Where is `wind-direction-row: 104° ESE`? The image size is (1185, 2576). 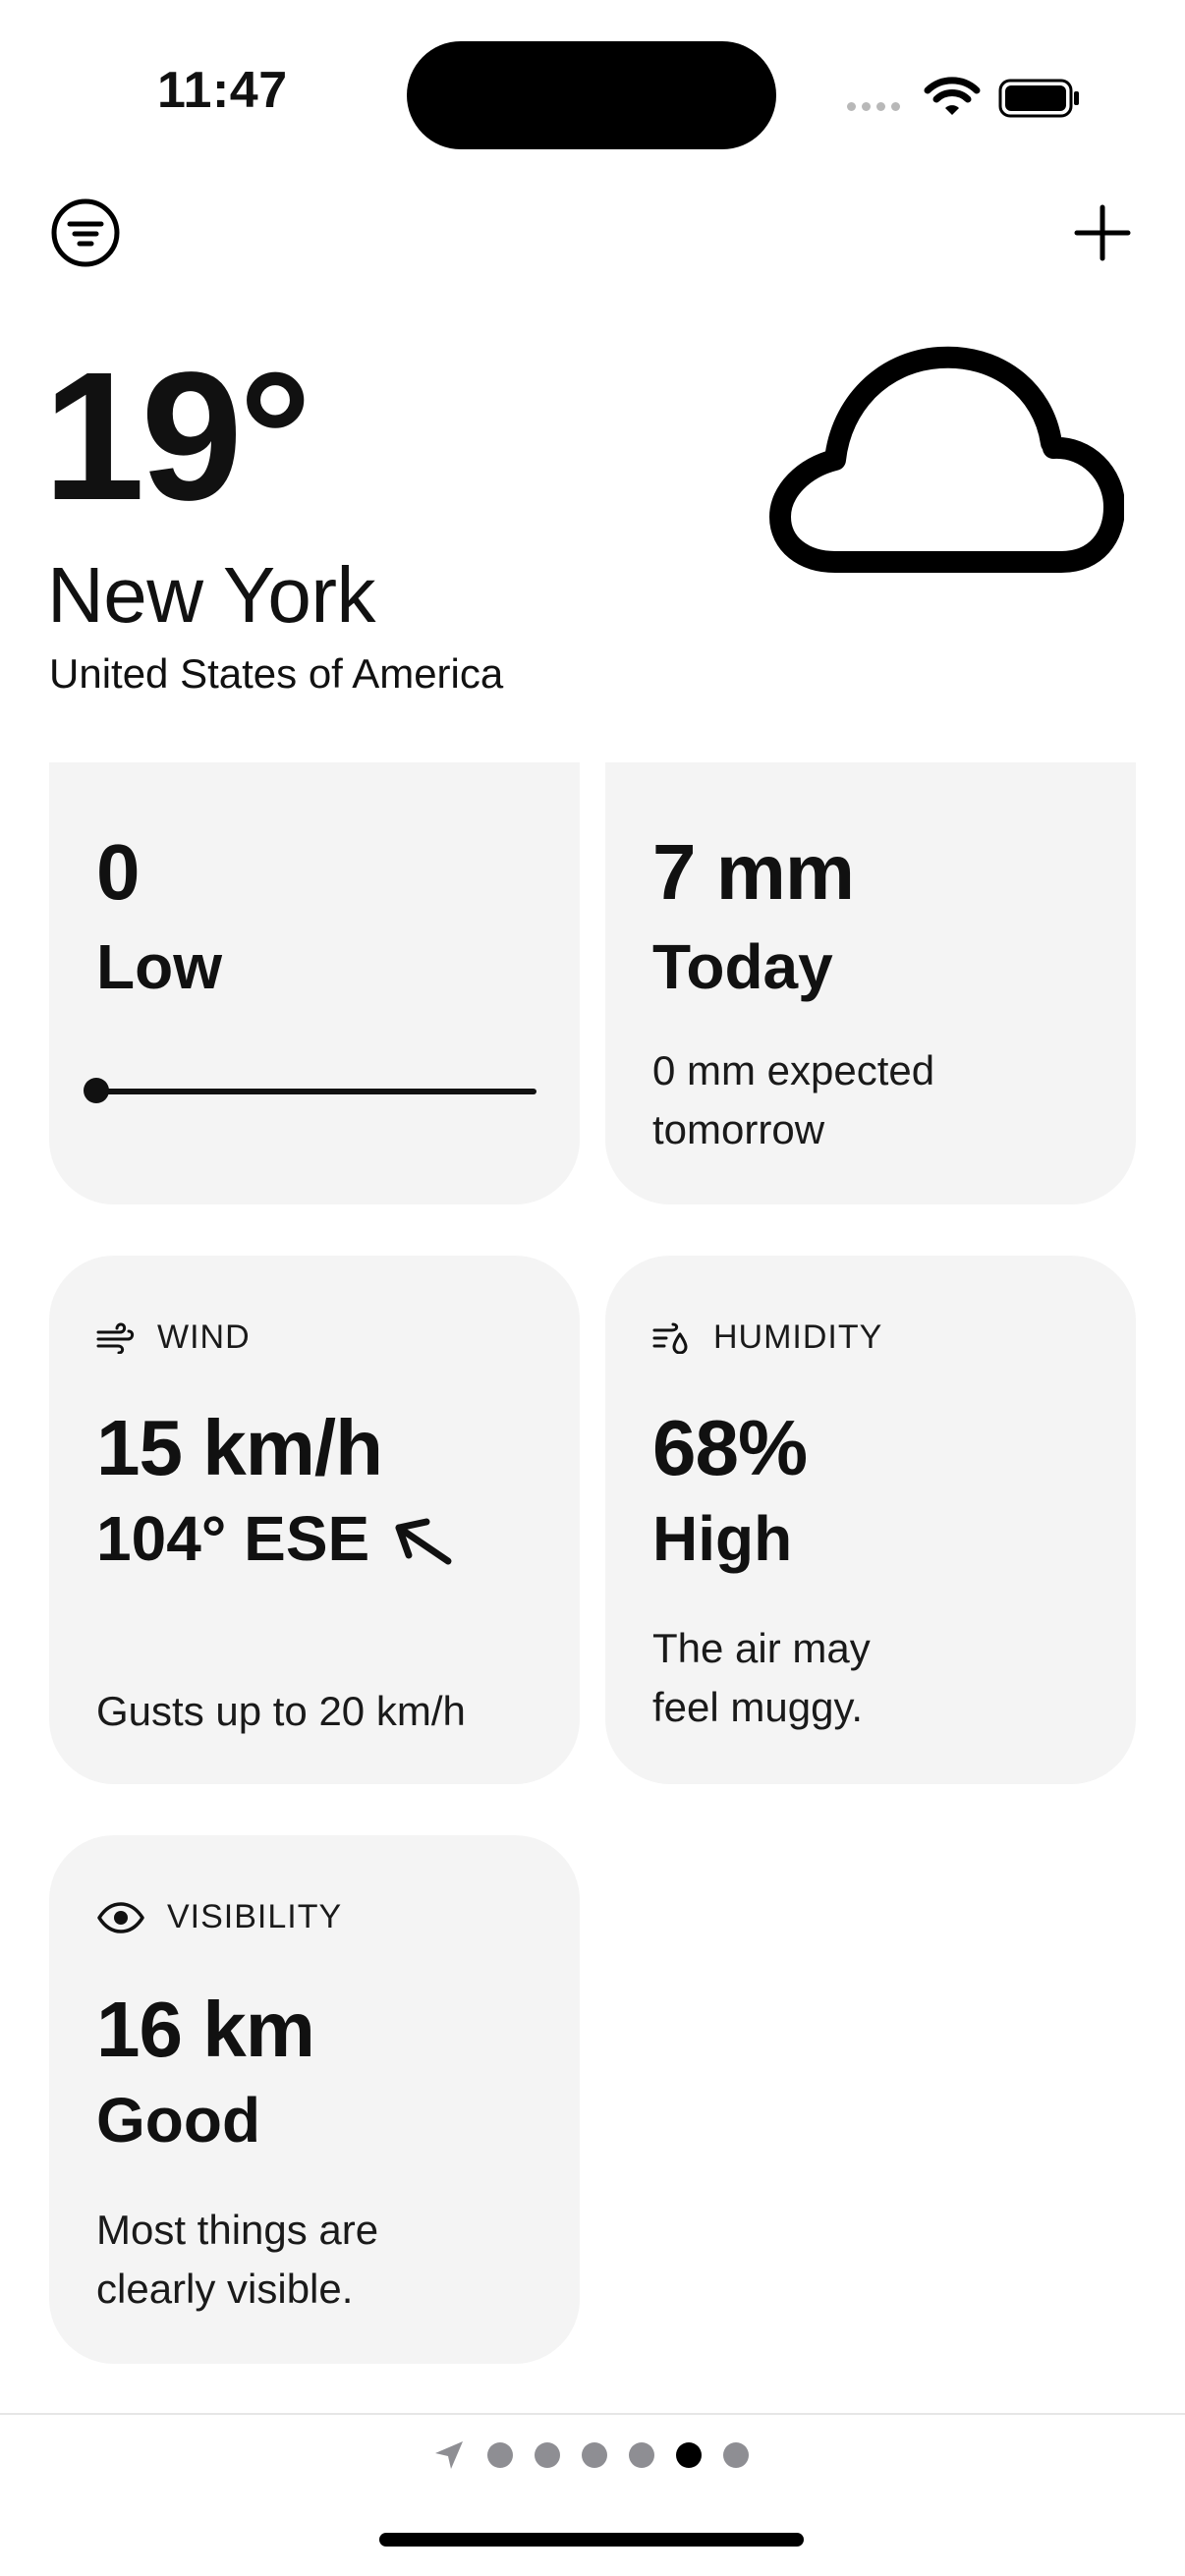
wind-direction-row: 104° ESE is located at coordinates (275, 1539).